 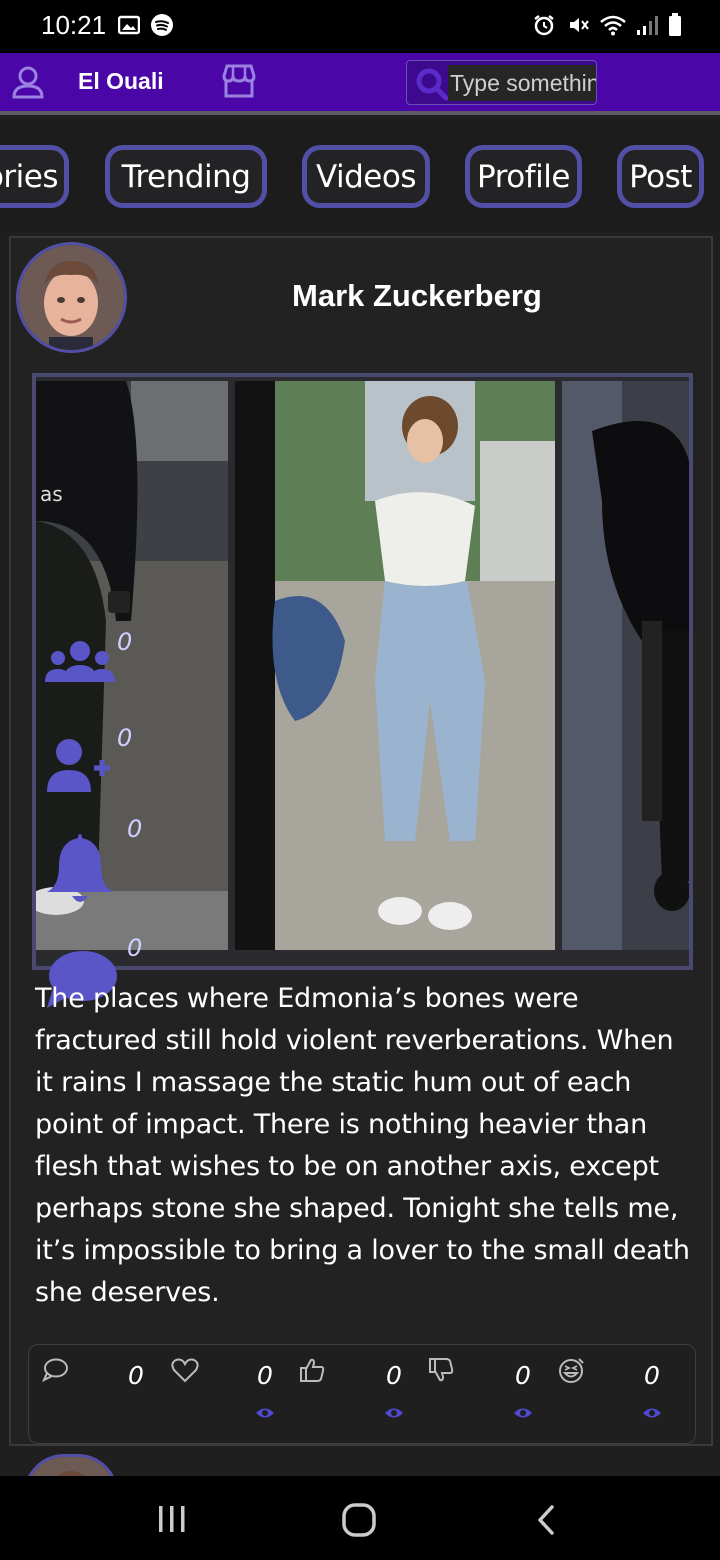 What do you see at coordinates (546, 1520) in the screenshot?
I see `back-icon` at bounding box center [546, 1520].